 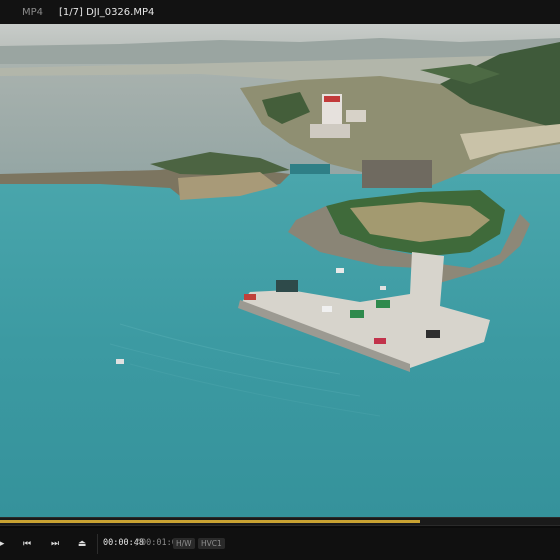 What do you see at coordinates (210, 521) in the screenshot?
I see `seek-progress` at bounding box center [210, 521].